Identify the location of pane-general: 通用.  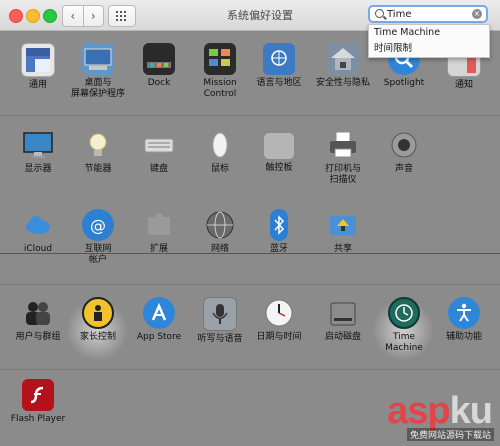
(38, 67).